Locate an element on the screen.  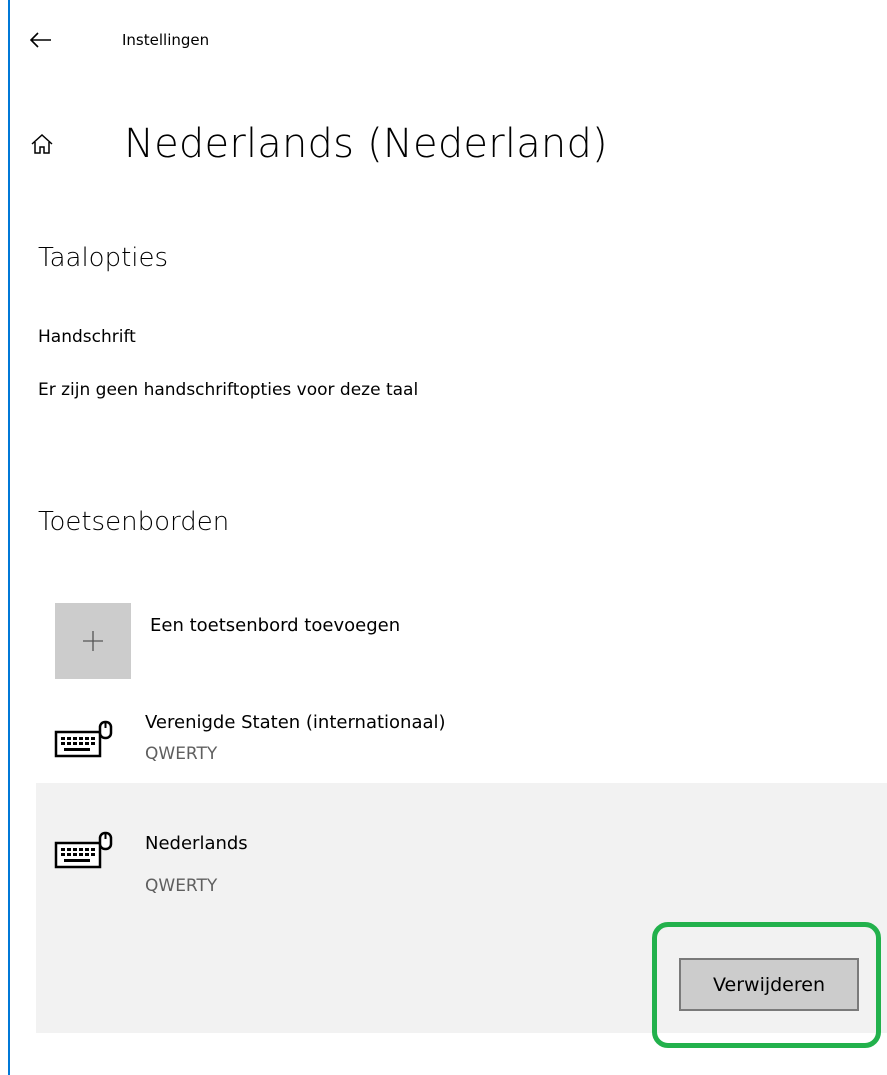
add-keyboard-button: Een toetsenbord toevoegen is located at coordinates (355, 641).